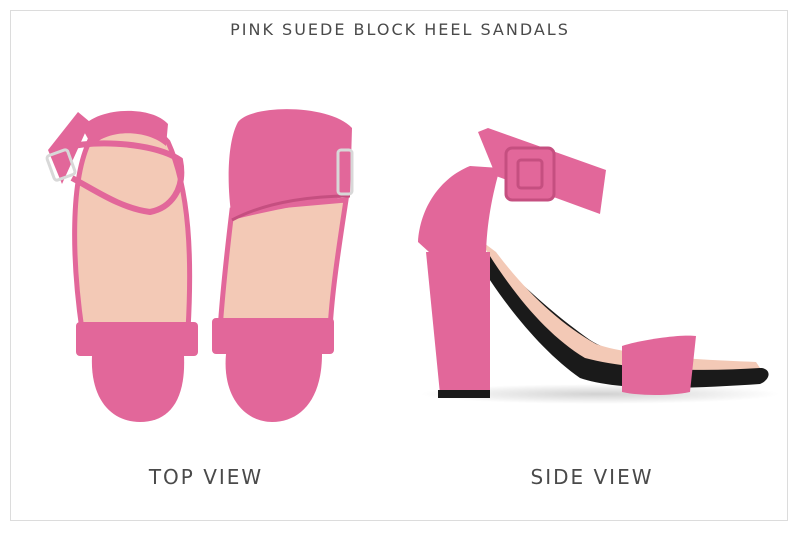  Describe the element at coordinates (592, 477) in the screenshot. I see `caption-side-view: SIDE VIEW` at that location.